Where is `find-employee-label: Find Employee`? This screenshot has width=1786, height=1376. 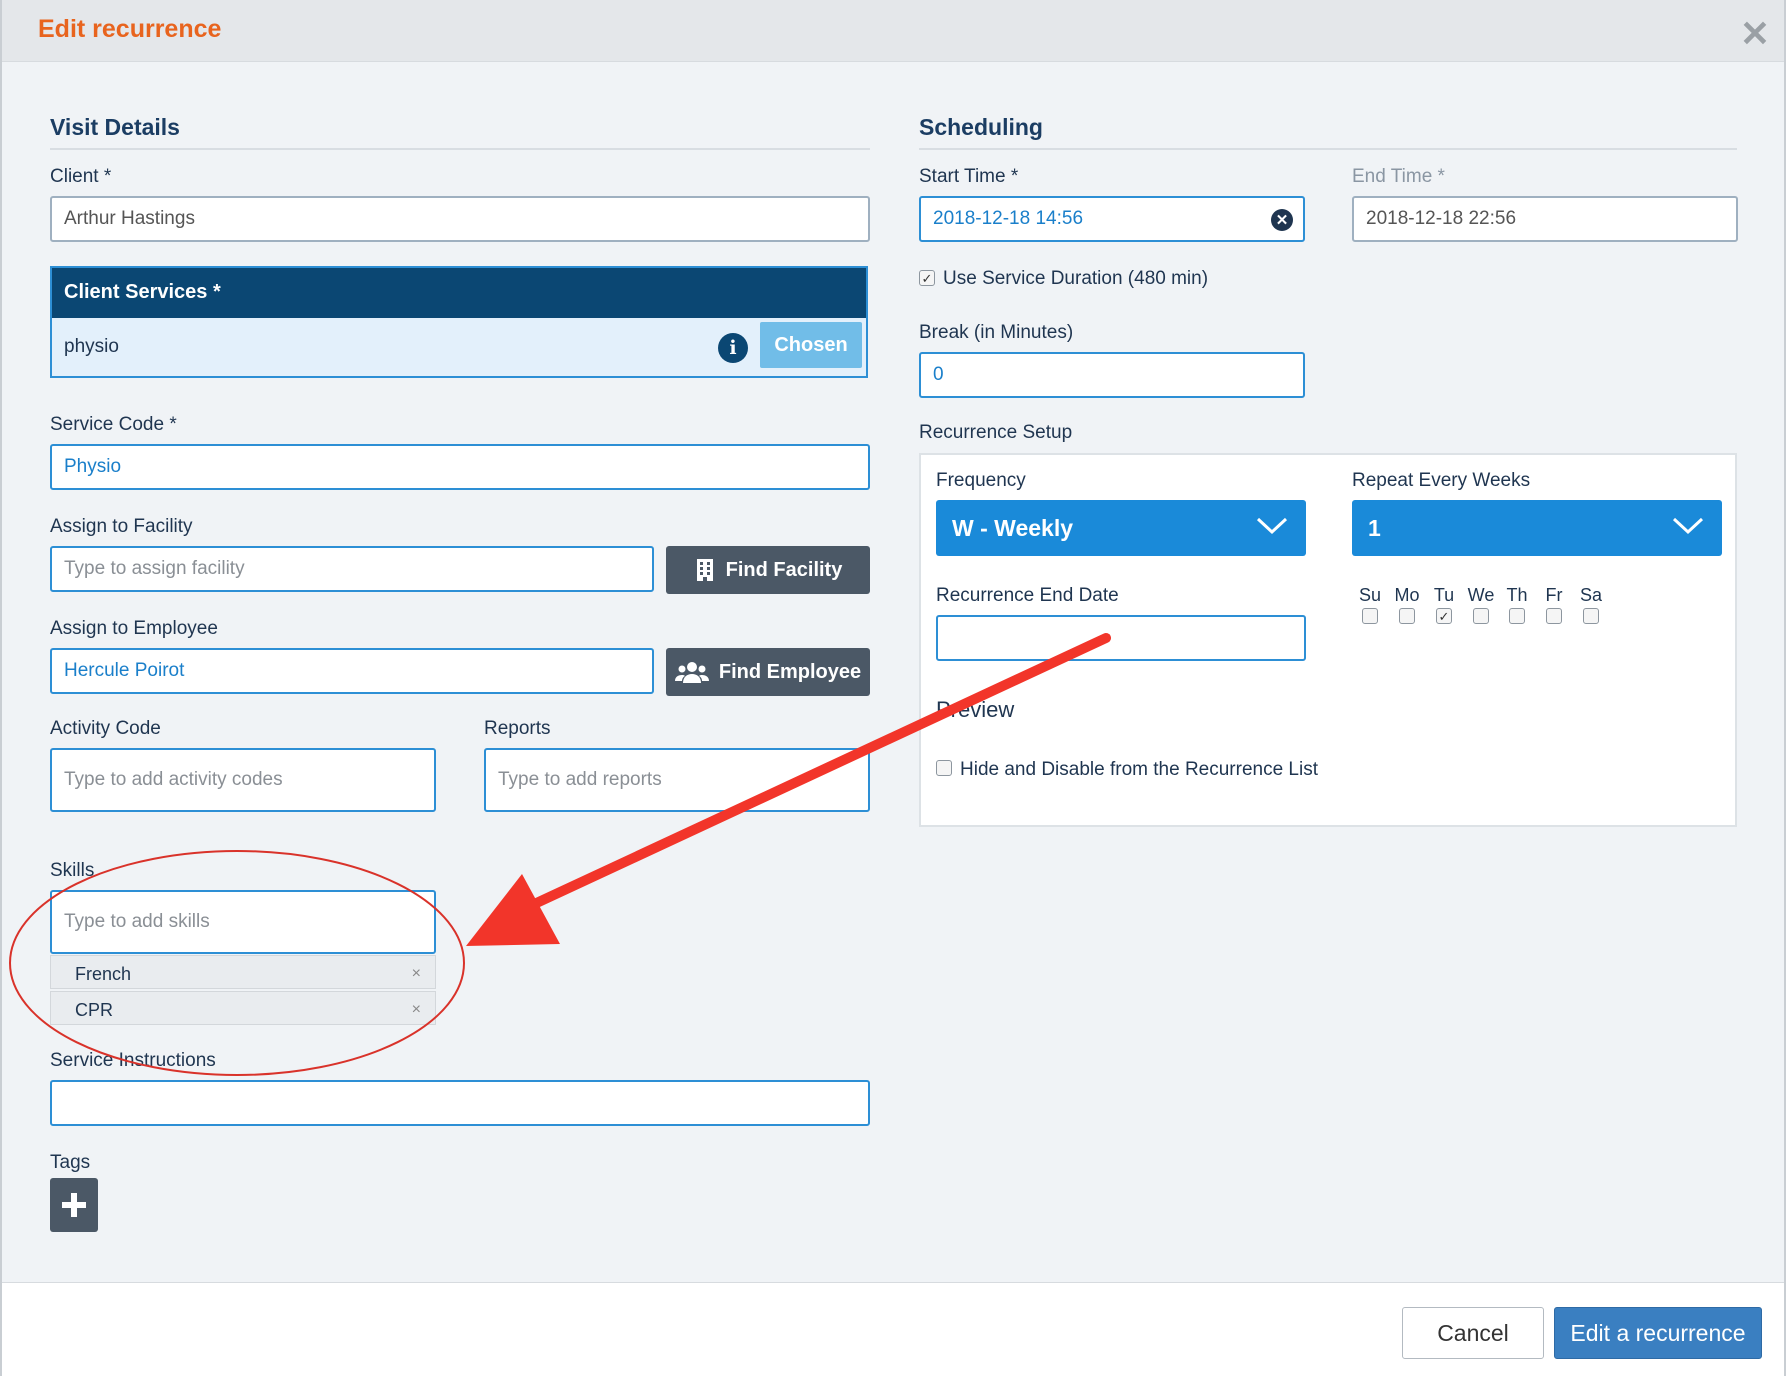 find-employee-label: Find Employee is located at coordinates (790, 671).